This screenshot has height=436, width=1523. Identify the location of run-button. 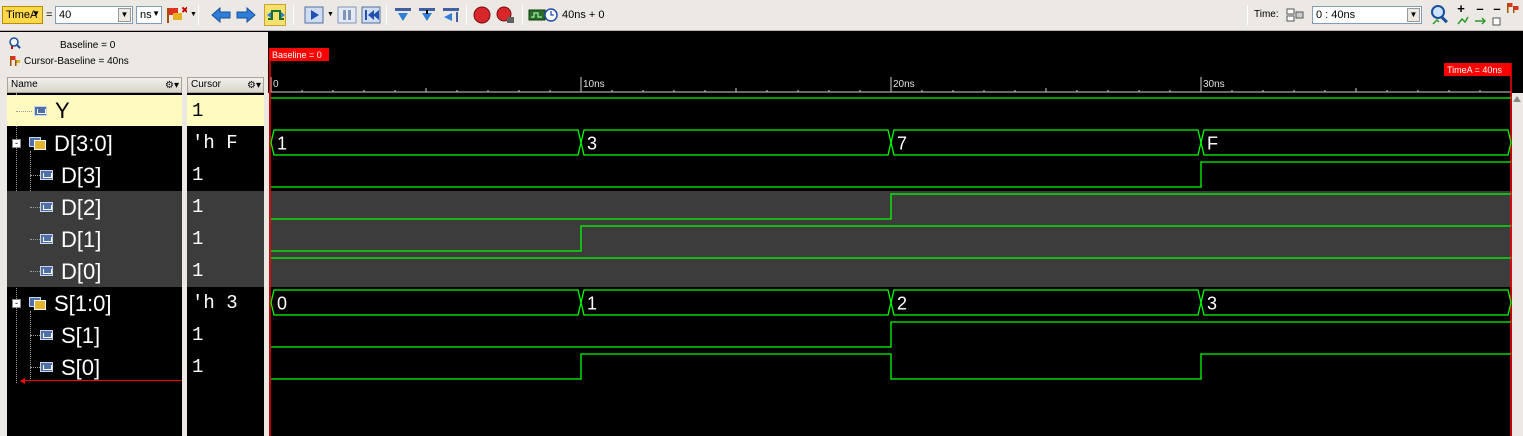
(314, 15).